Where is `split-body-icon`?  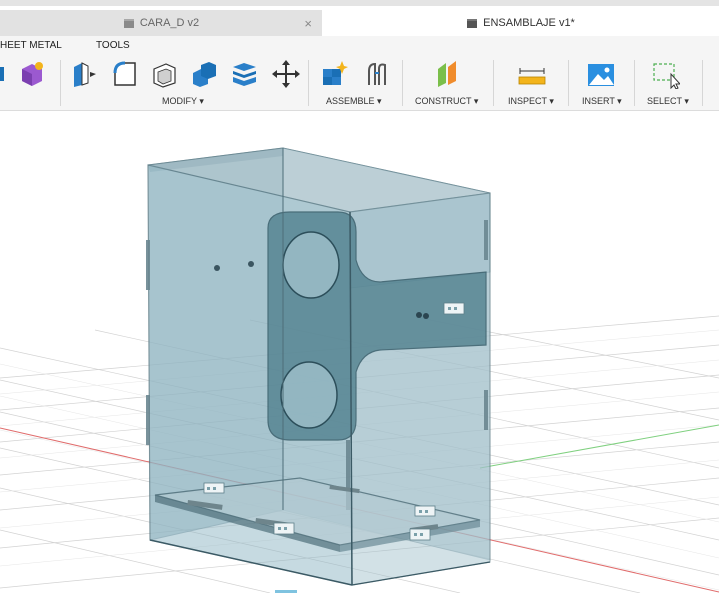 split-body-icon is located at coordinates (244, 74).